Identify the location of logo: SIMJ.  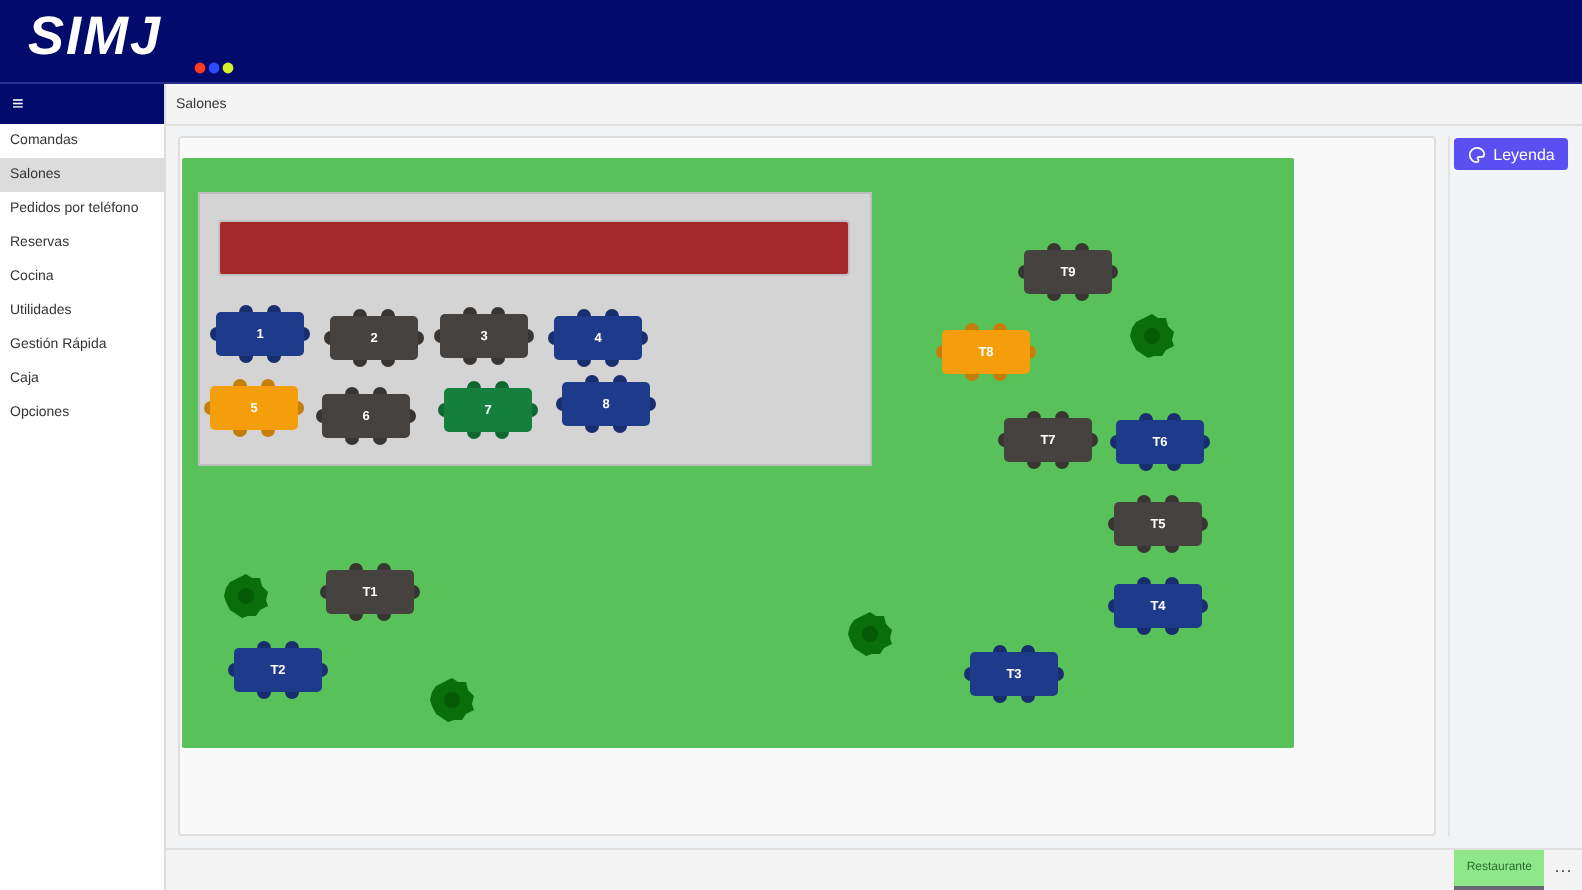
(96, 35).